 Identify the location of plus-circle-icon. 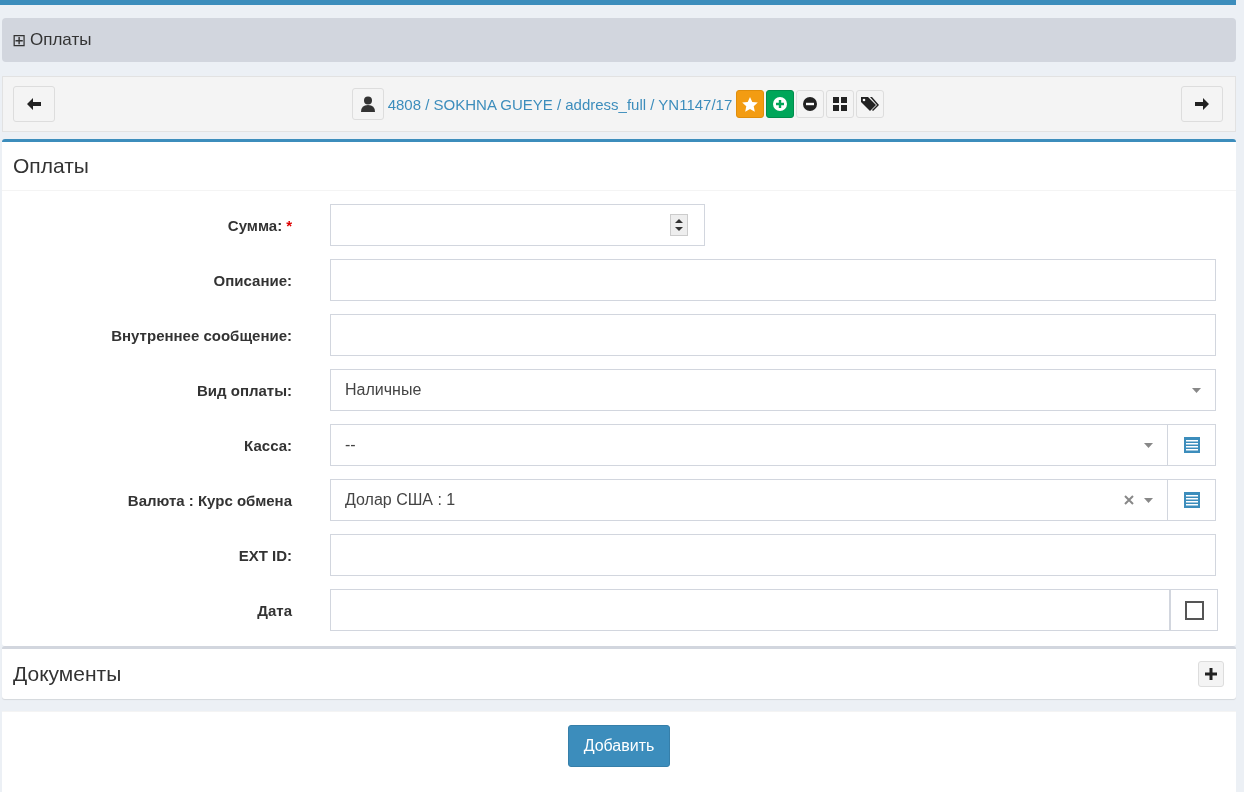
(780, 104).